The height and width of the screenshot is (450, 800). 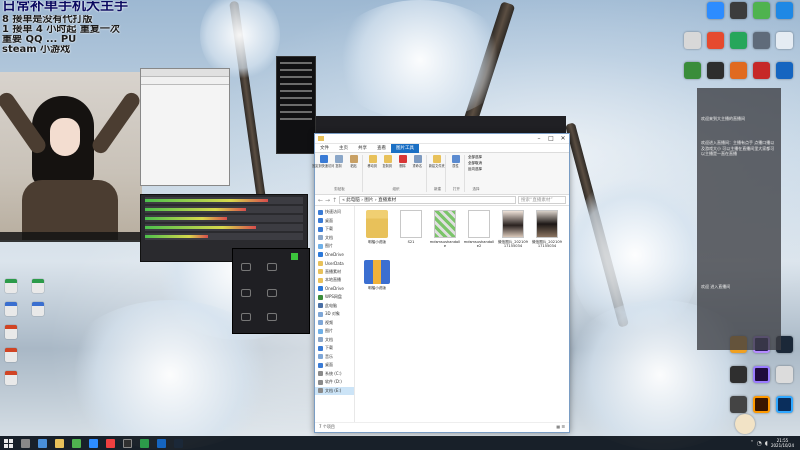 I want to click on nav-item: WPS网盘, so click(x=334, y=297).